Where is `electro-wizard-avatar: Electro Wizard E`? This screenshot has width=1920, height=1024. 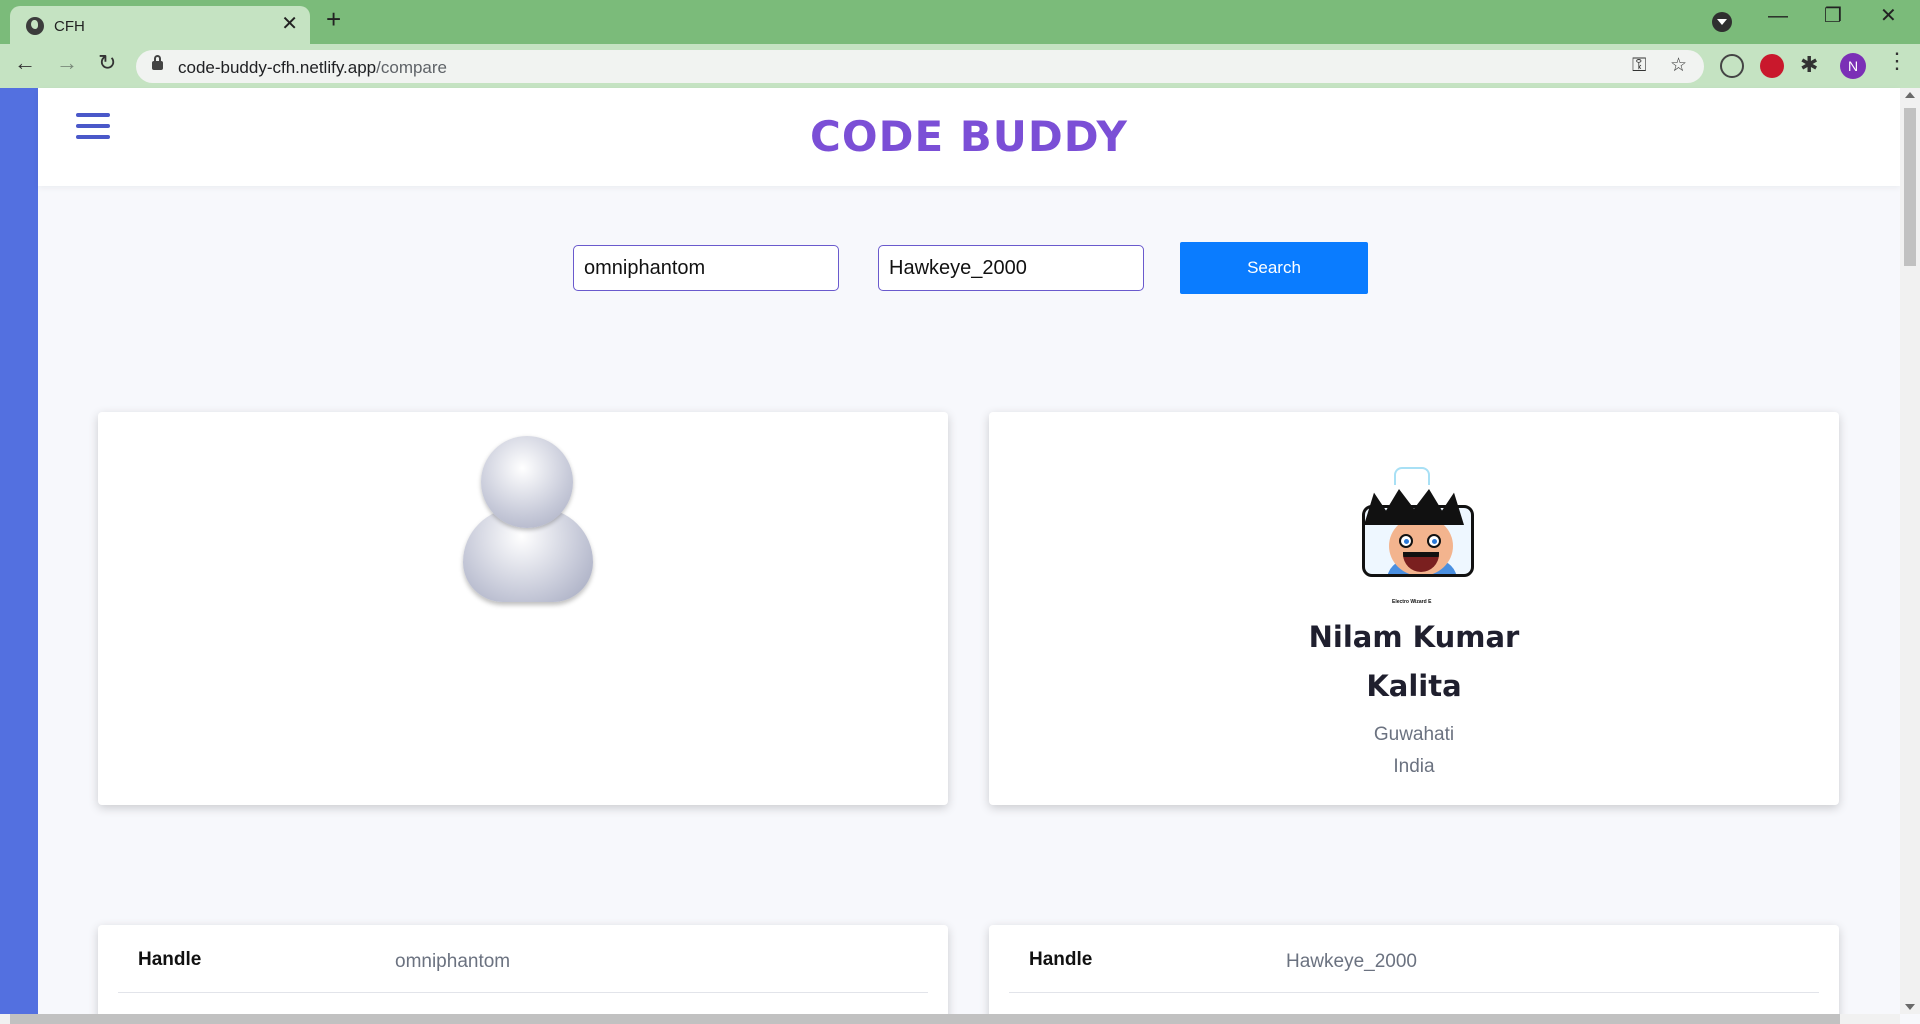
electro-wizard-avatar: Electro Wizard E is located at coordinates (1414, 538).